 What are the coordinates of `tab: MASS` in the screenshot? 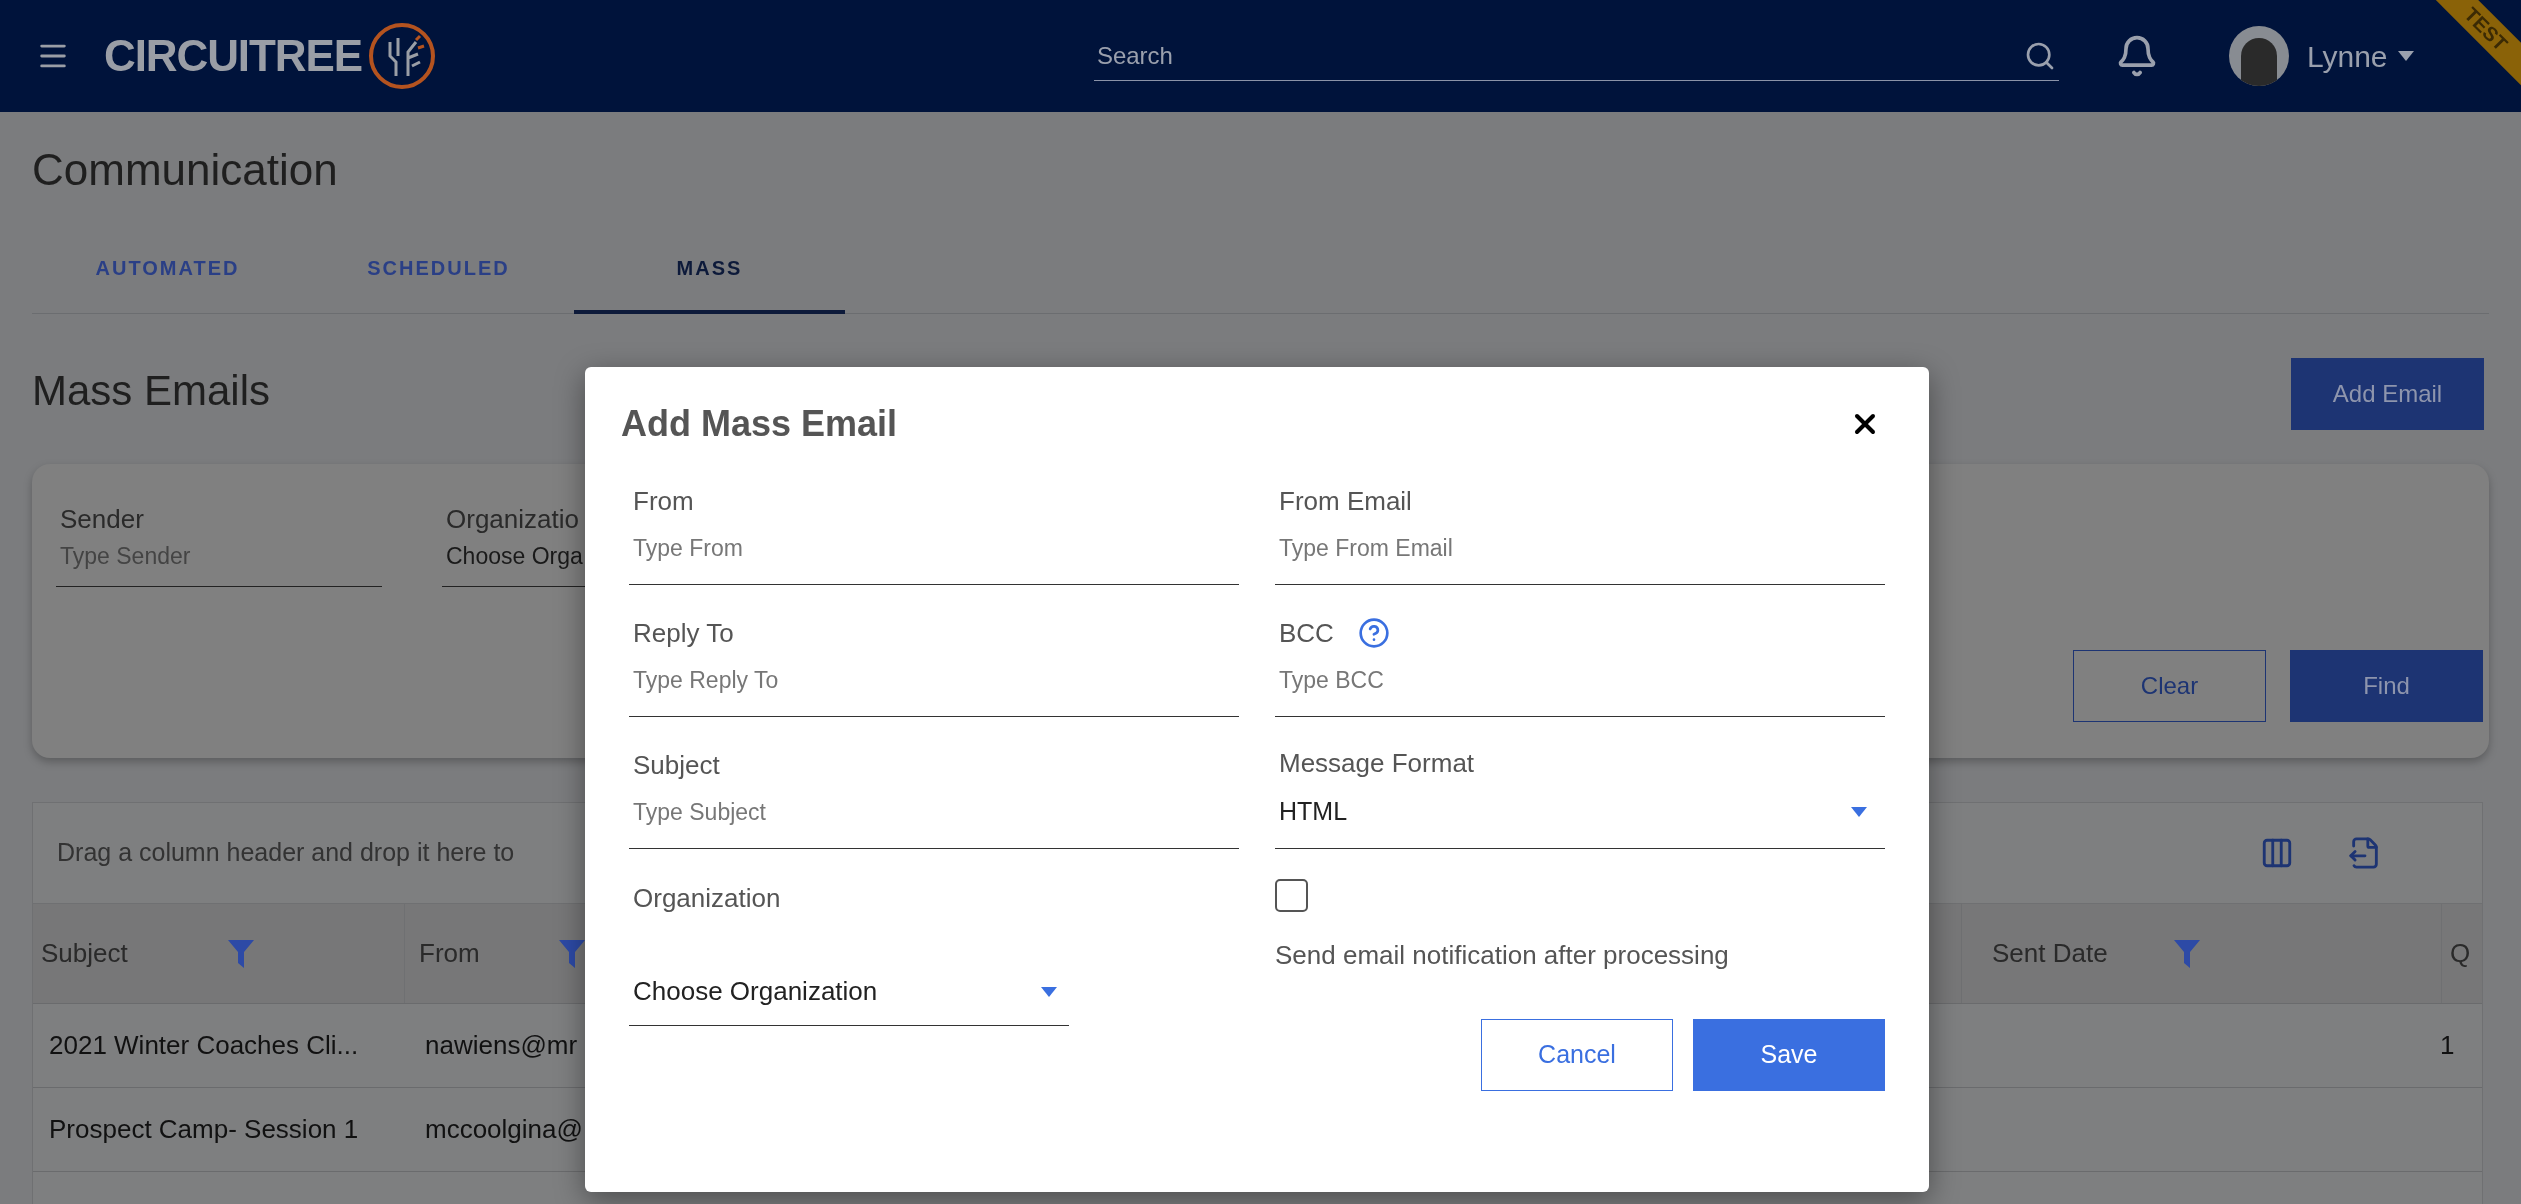 It's located at (709, 270).